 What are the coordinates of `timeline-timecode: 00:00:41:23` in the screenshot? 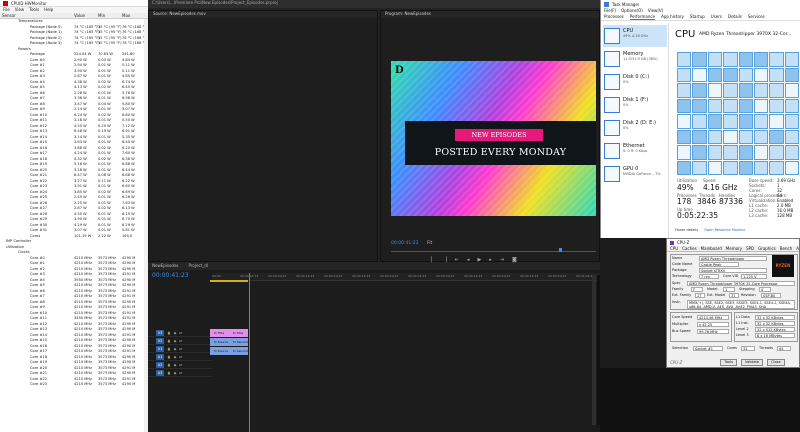 It's located at (170, 275).